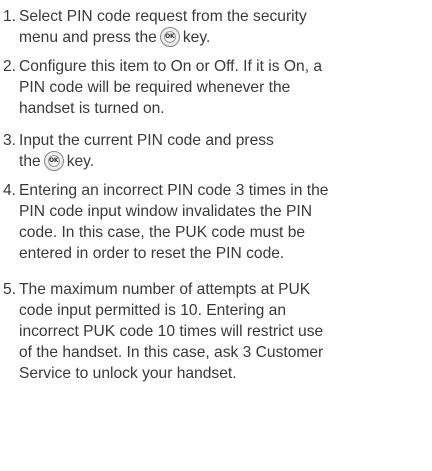 This screenshot has height=471, width=432. I want to click on step-4-line-4: entered in order to reset the PIN code., so click(216, 253).